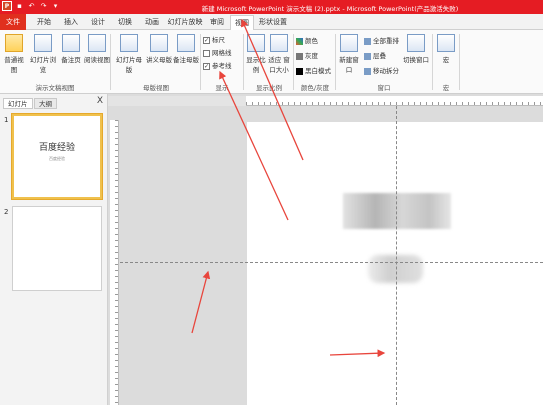 The height and width of the screenshot is (405, 543). Describe the element at coordinates (381, 70) in the screenshot. I see `move-split-button: 移动拆分` at that location.